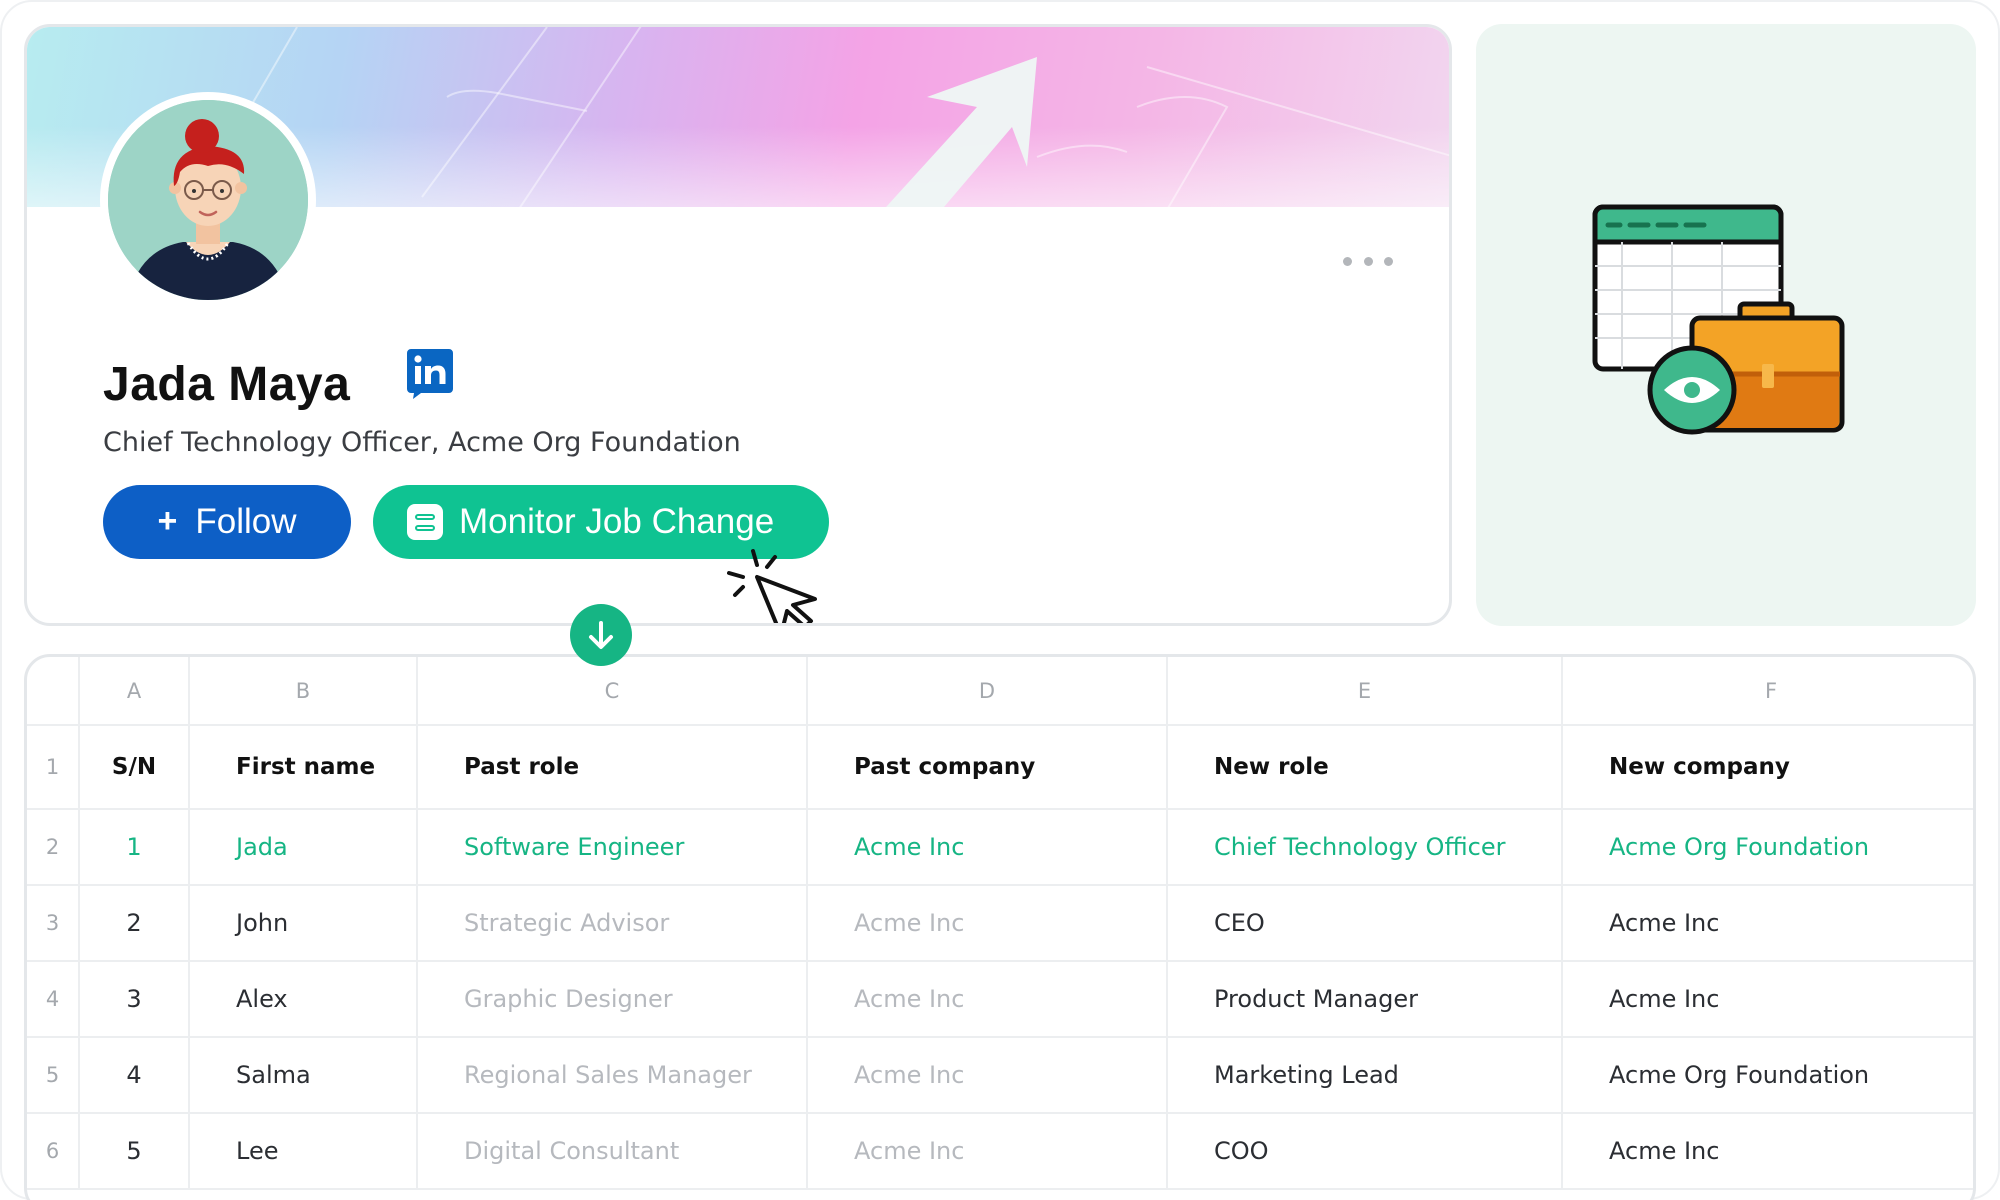 The height and width of the screenshot is (1200, 2000). I want to click on header-cell-past-company: Past company, so click(987, 767).